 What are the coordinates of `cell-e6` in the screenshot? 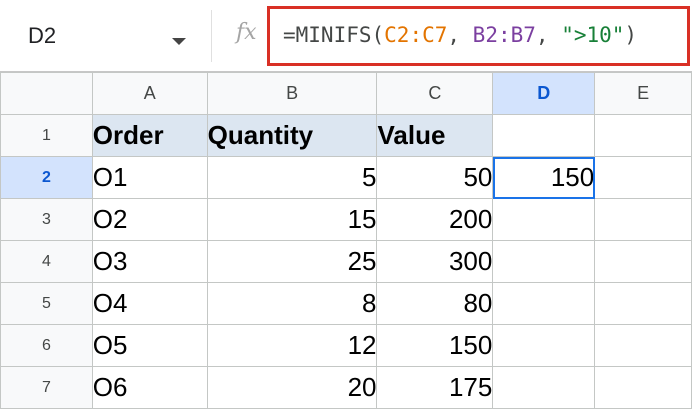 It's located at (643, 345).